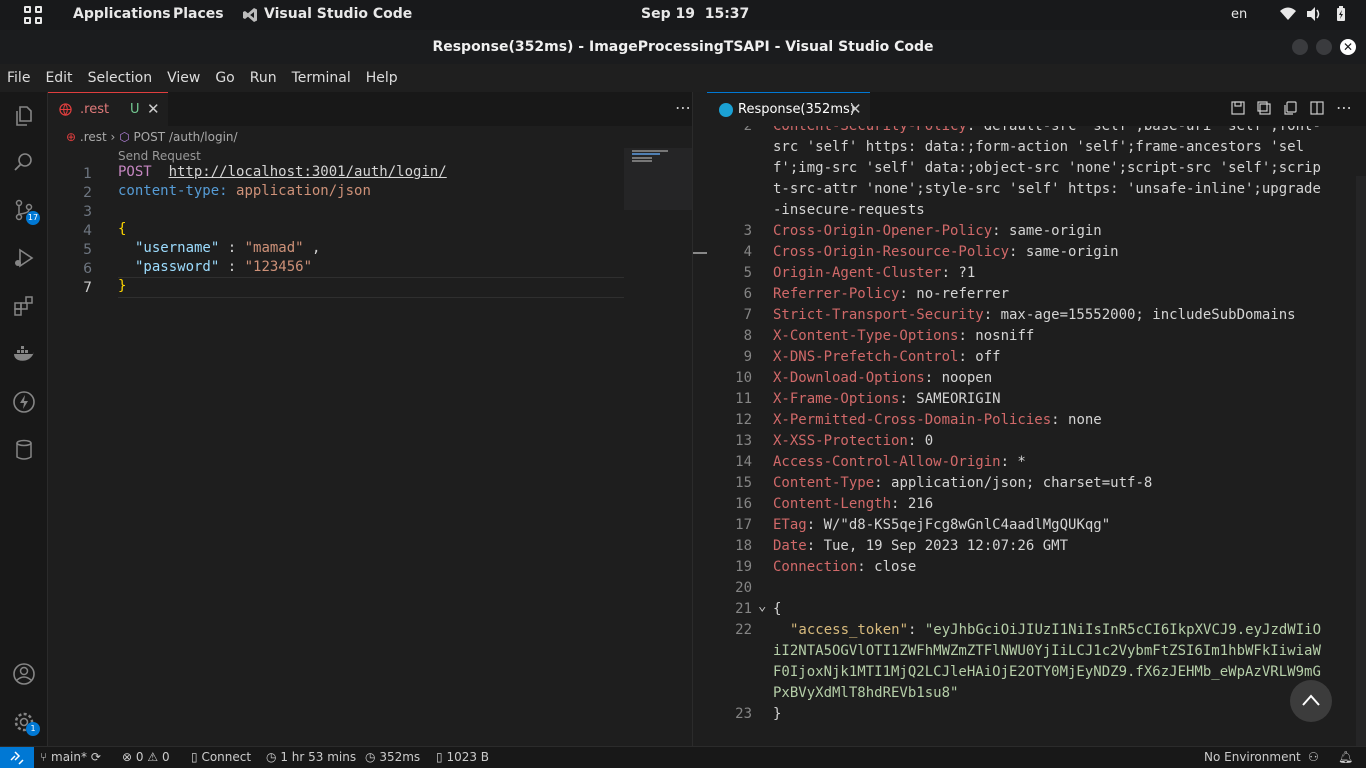 This screenshot has width=1366, height=768. What do you see at coordinates (177, 267) in the screenshot?
I see `json-key: "password"` at bounding box center [177, 267].